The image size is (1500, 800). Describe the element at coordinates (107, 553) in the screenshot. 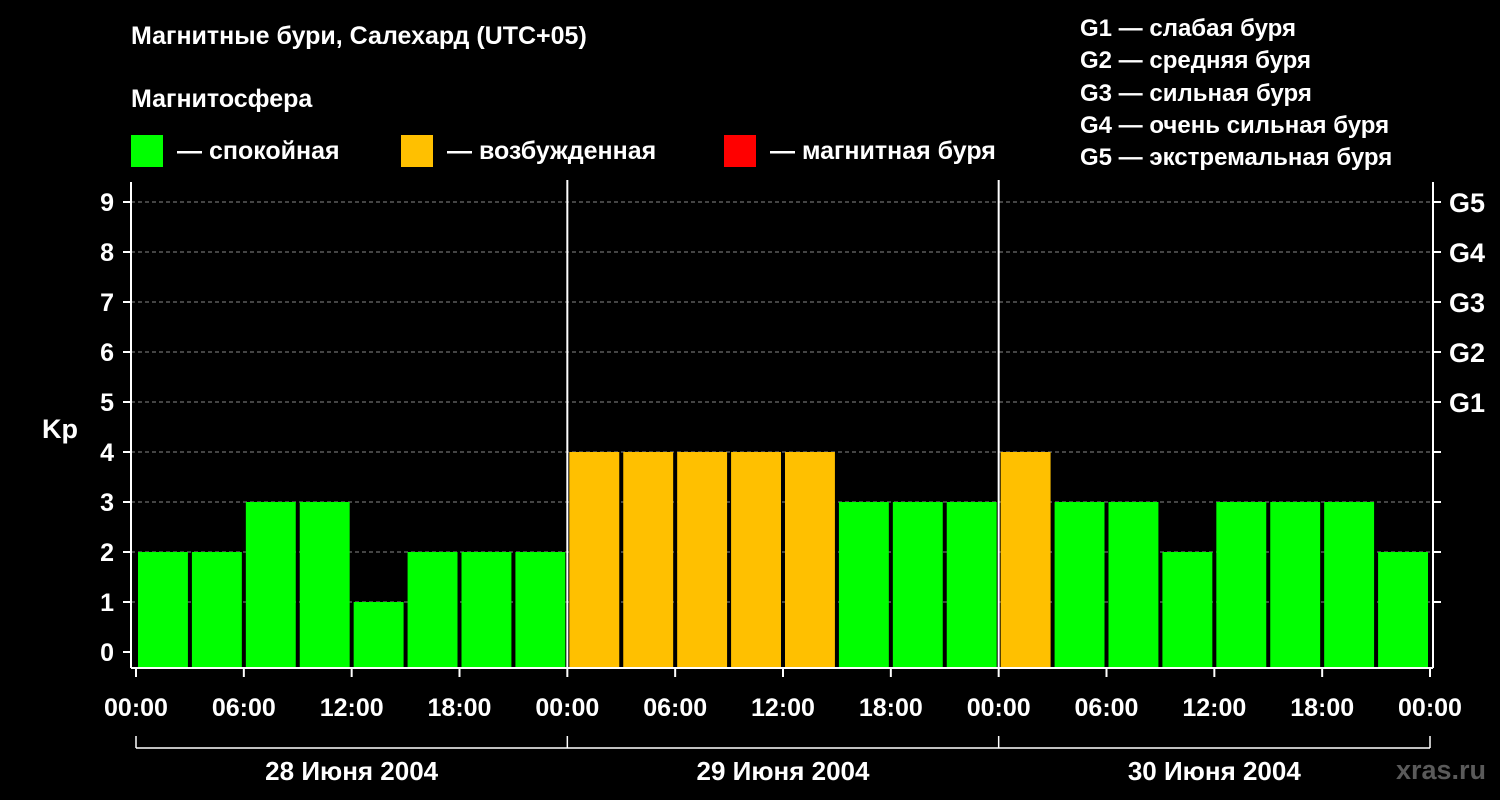

I see `y-tick-label: 2` at that location.